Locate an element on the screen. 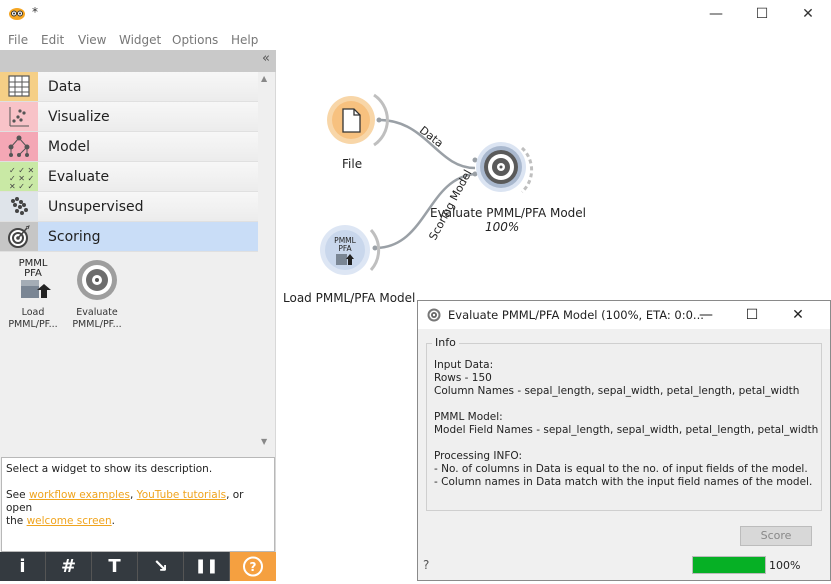 This screenshot has width=831, height=584. dock-header: « is located at coordinates (138, 61).